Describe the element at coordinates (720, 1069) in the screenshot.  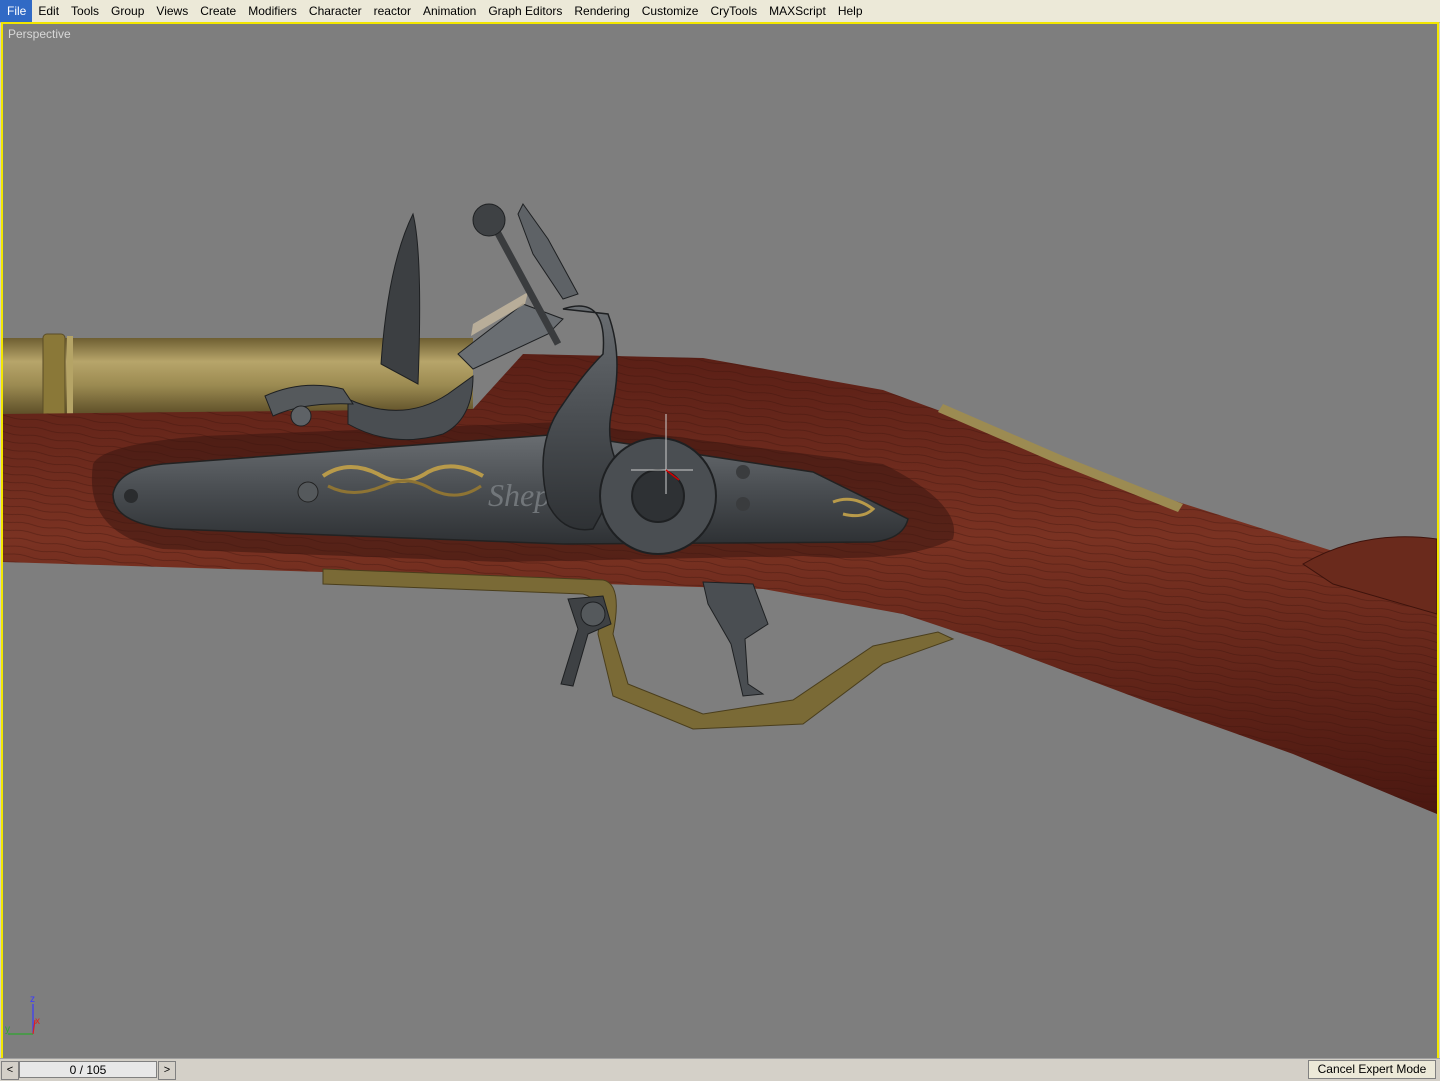
I see `bottom-bar: < 0 / 105 > Cancel Expert Mode` at that location.